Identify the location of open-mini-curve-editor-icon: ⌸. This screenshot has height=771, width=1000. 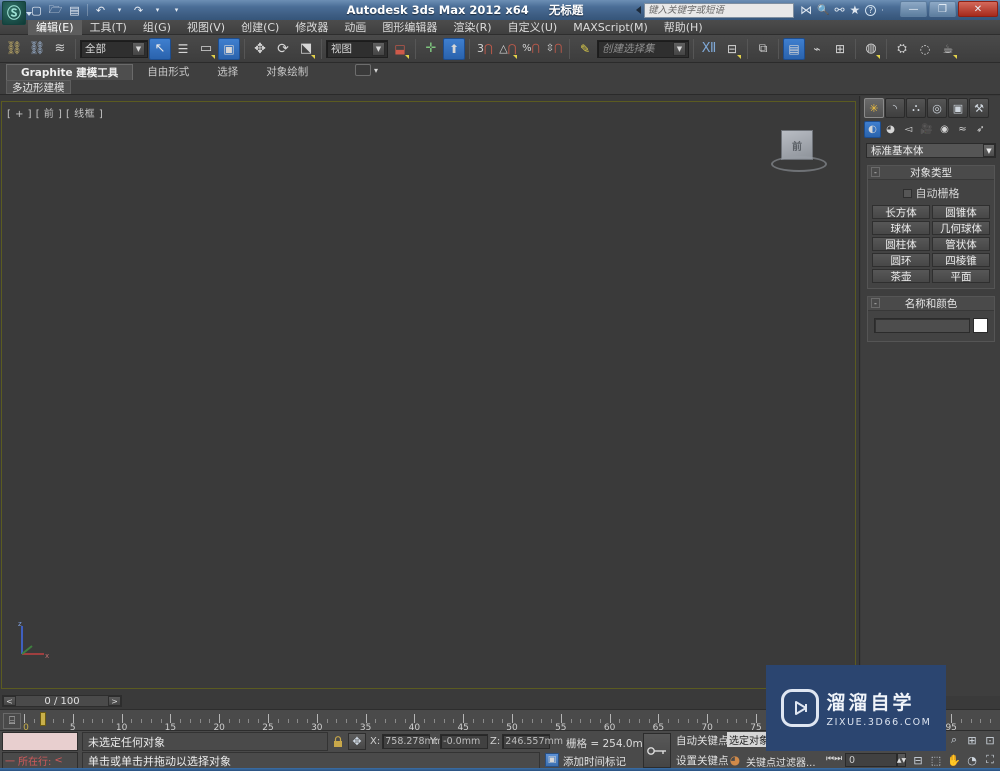
(12, 721).